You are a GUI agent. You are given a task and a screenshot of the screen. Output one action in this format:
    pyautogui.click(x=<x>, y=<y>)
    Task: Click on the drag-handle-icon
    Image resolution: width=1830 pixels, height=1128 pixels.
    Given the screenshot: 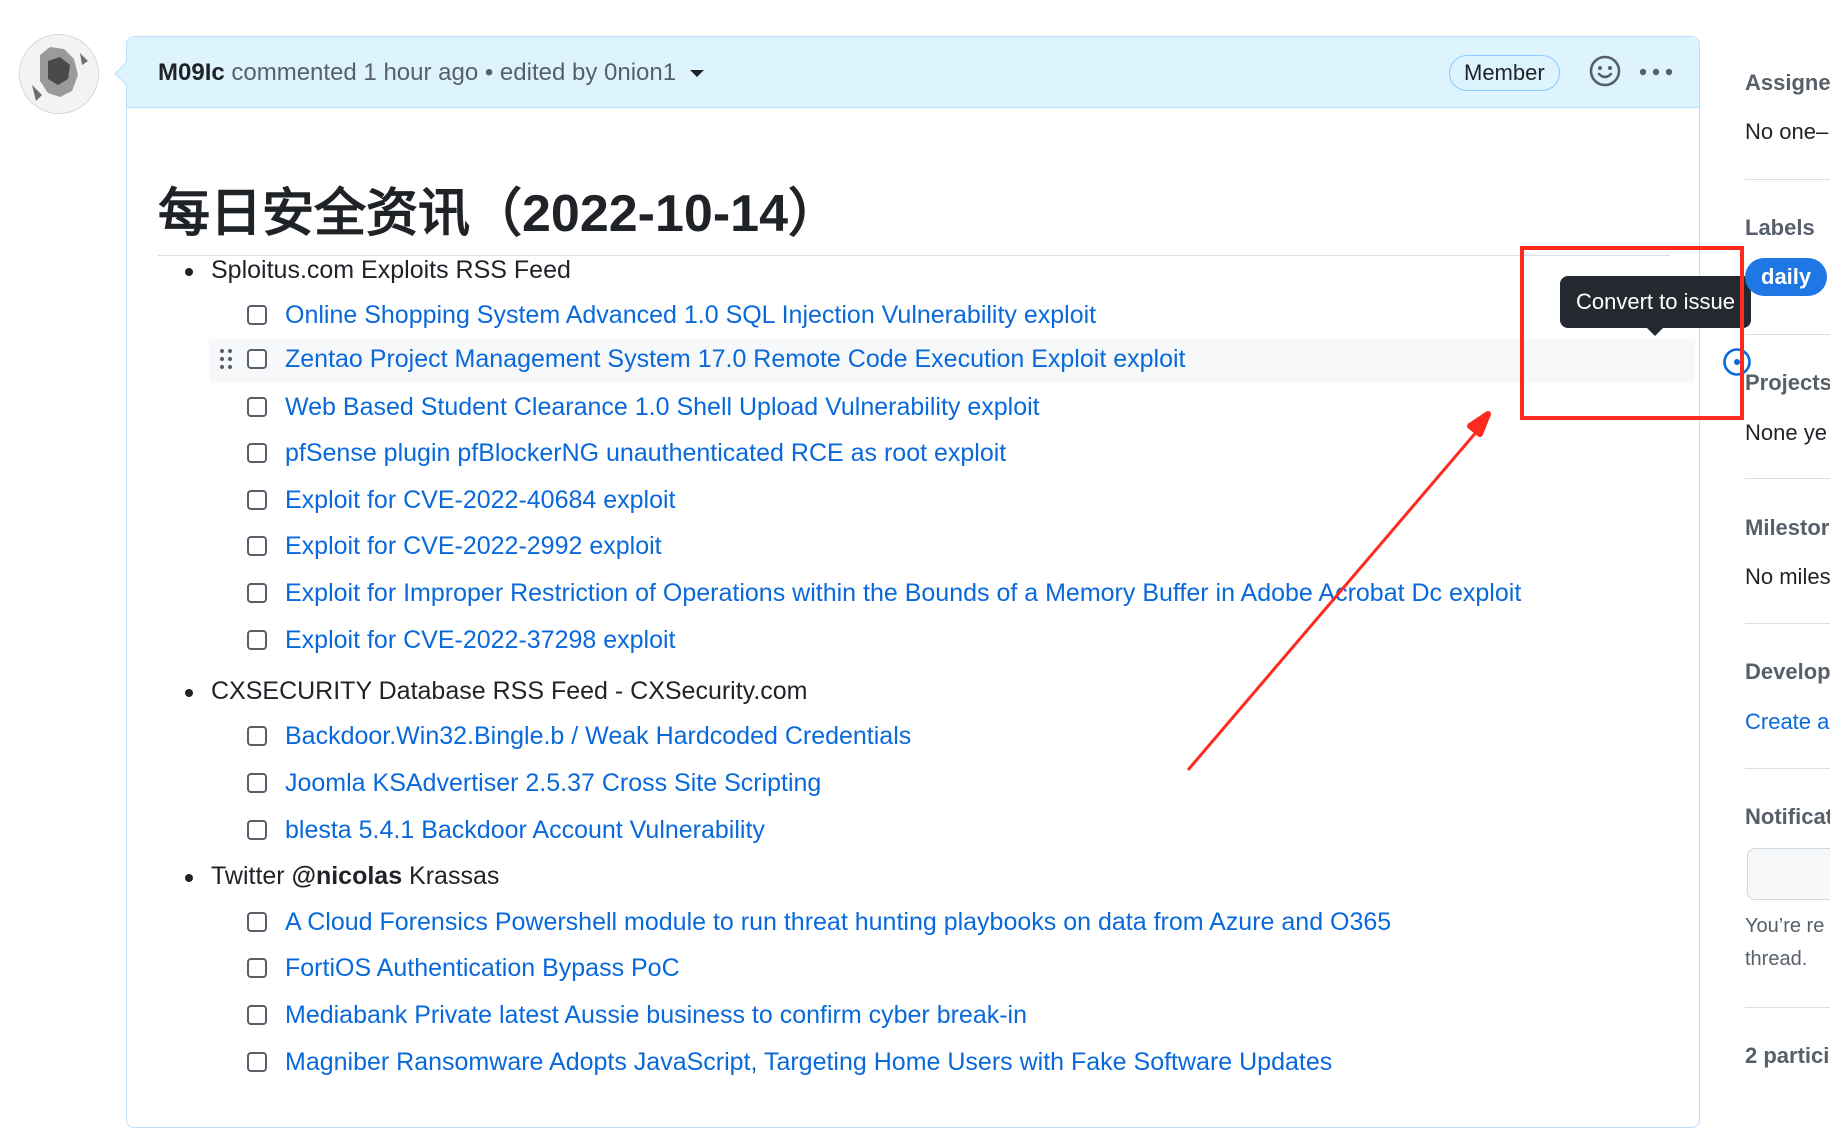 What is the action you would take?
    pyautogui.click(x=226, y=359)
    